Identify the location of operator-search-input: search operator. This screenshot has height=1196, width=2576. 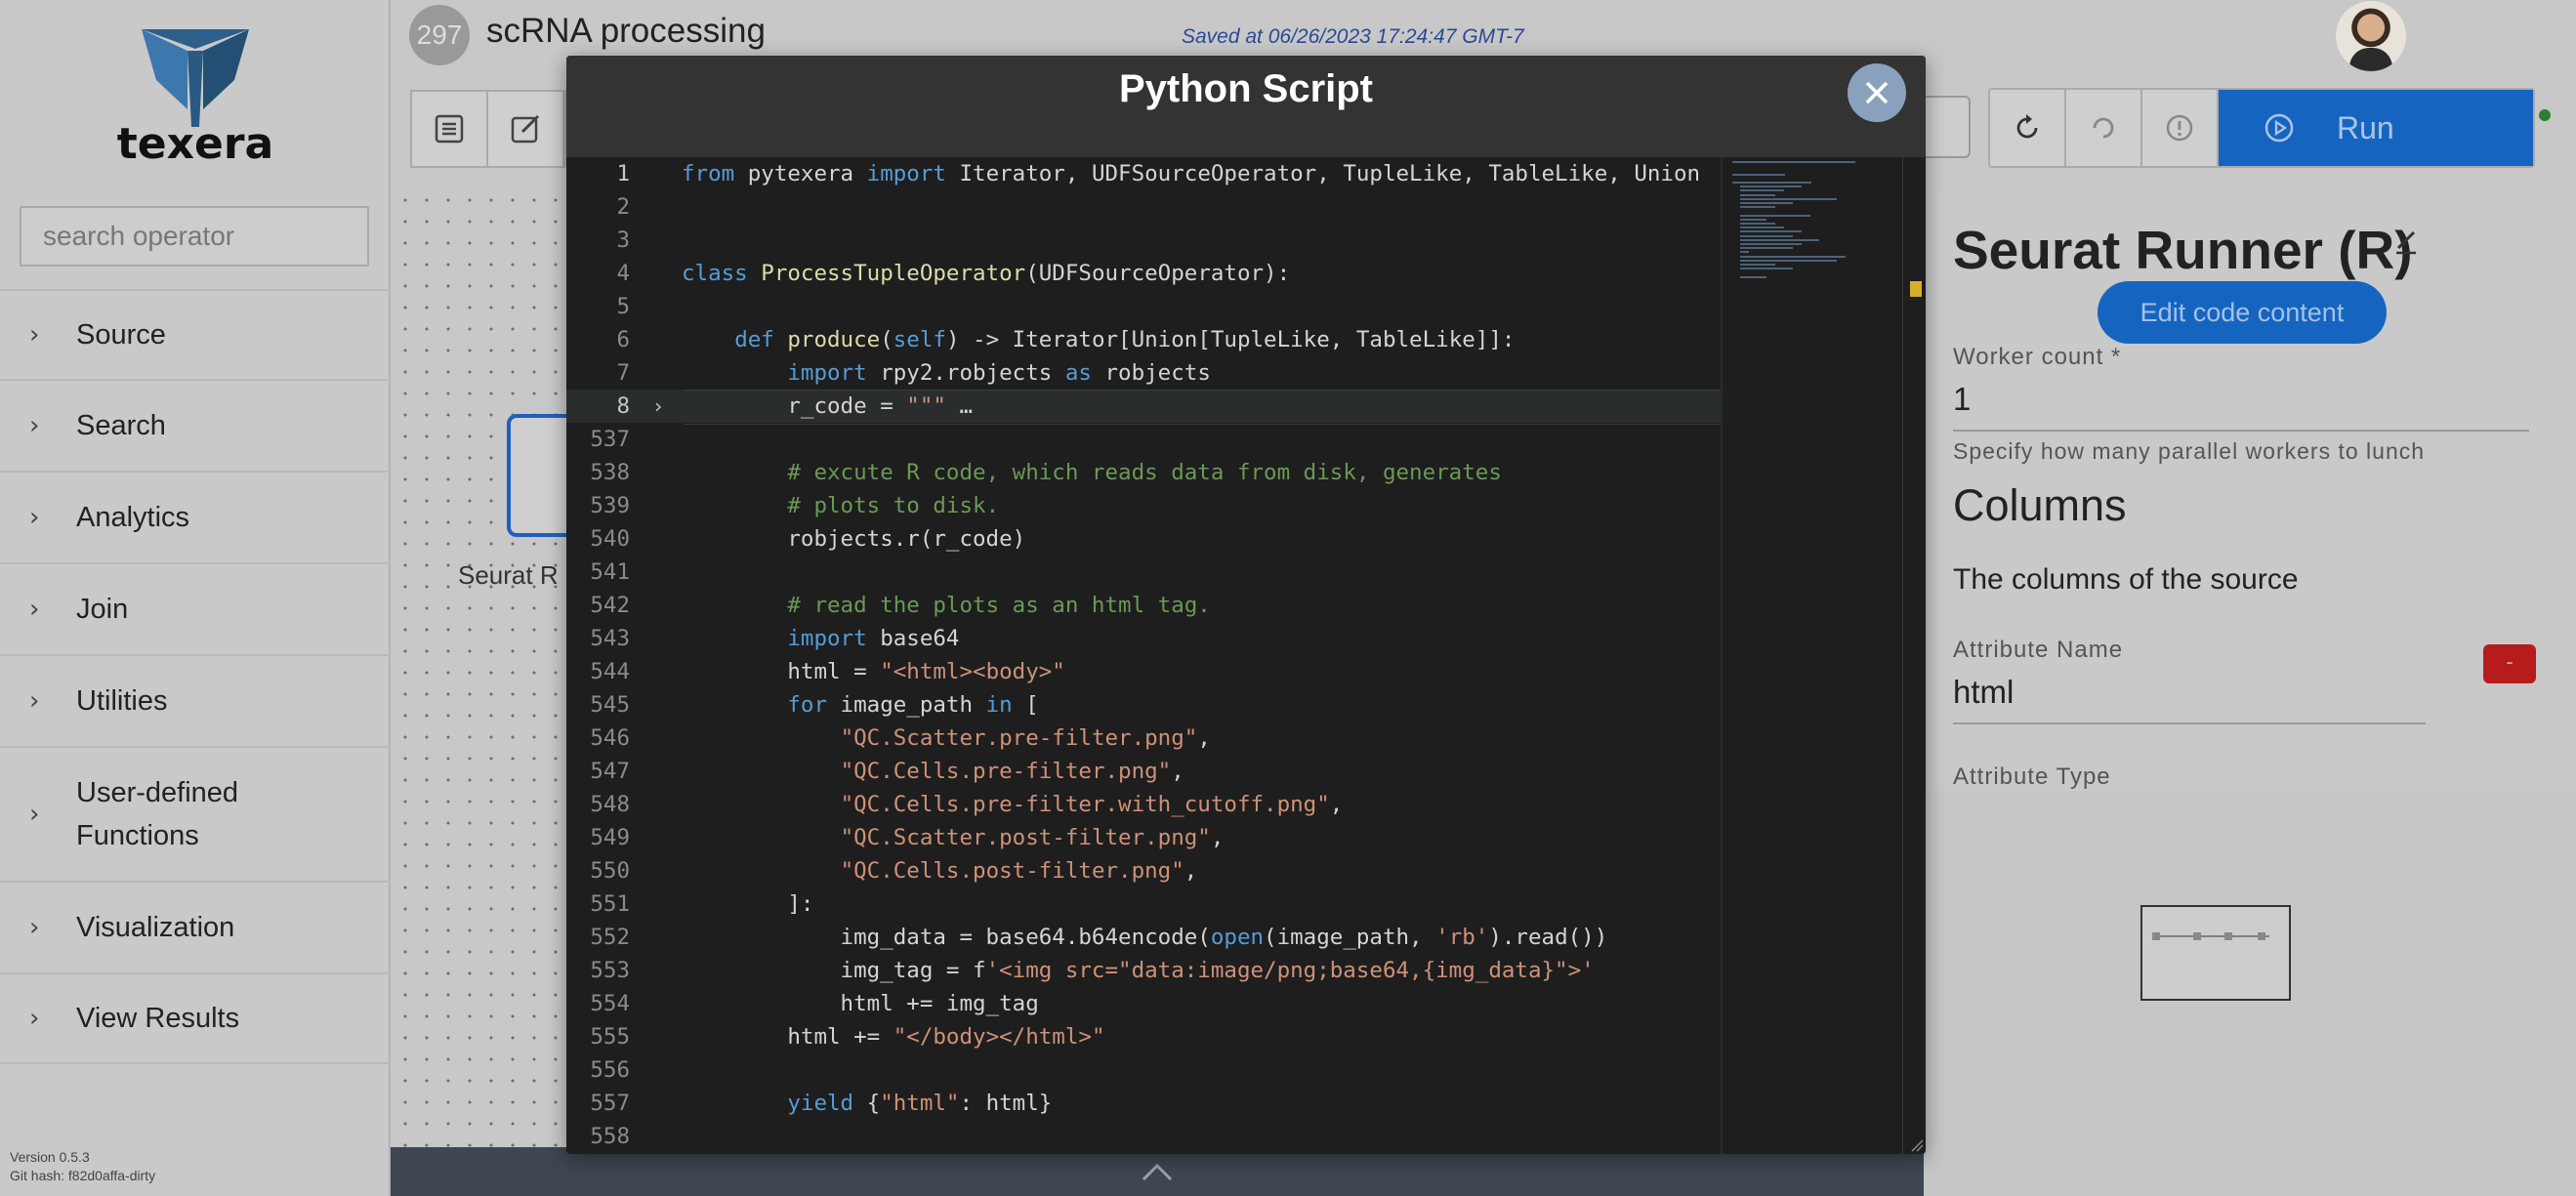
(194, 236).